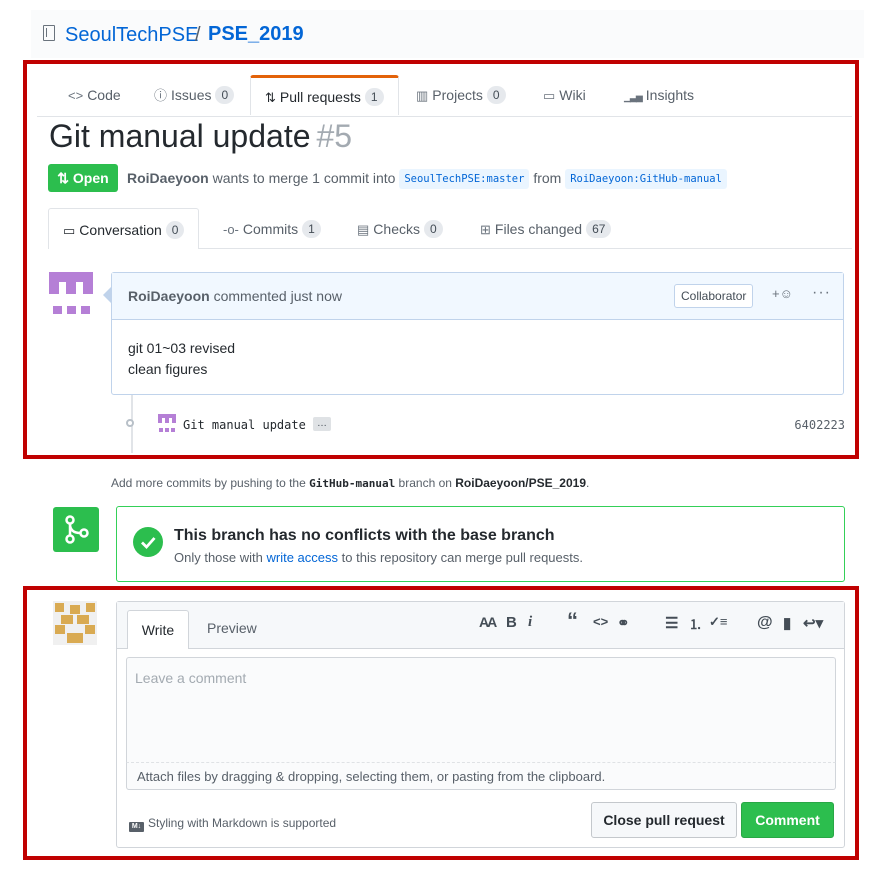 The width and height of the screenshot is (884, 885). I want to click on pr-state-badge: ⇅ Open, so click(83, 178).